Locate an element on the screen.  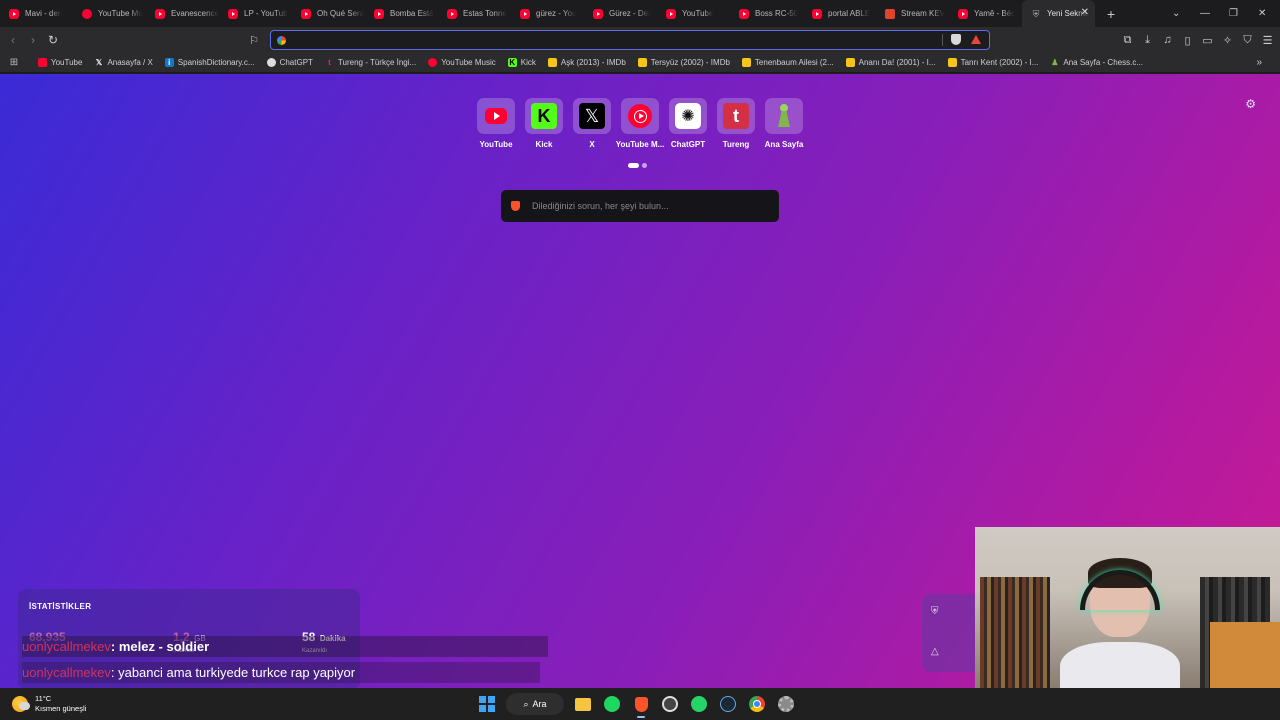
bookmark-youtube: YouTube is located at coordinates (60, 62).